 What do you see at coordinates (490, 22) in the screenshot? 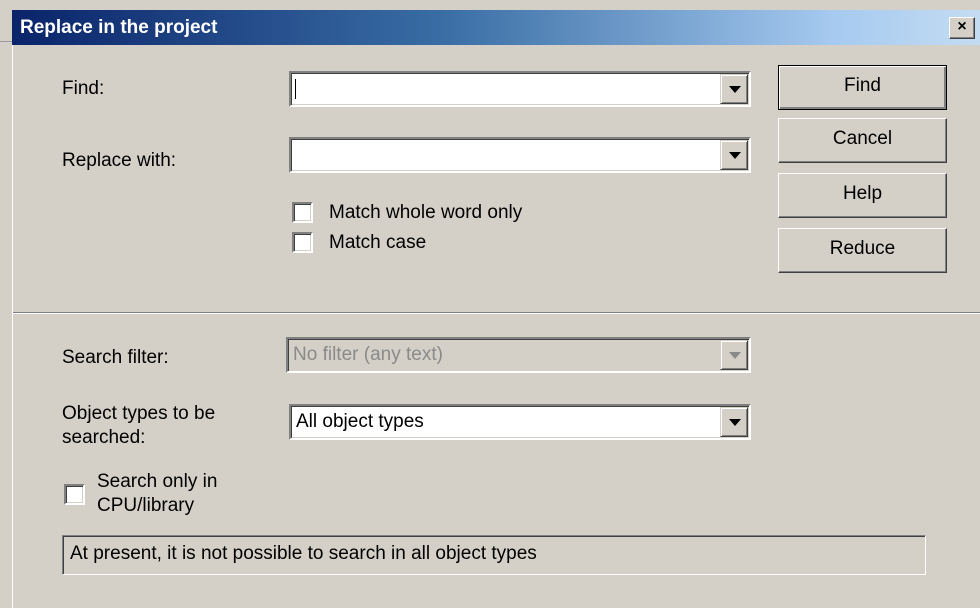
I see `title-bar: Replace in the project ×` at bounding box center [490, 22].